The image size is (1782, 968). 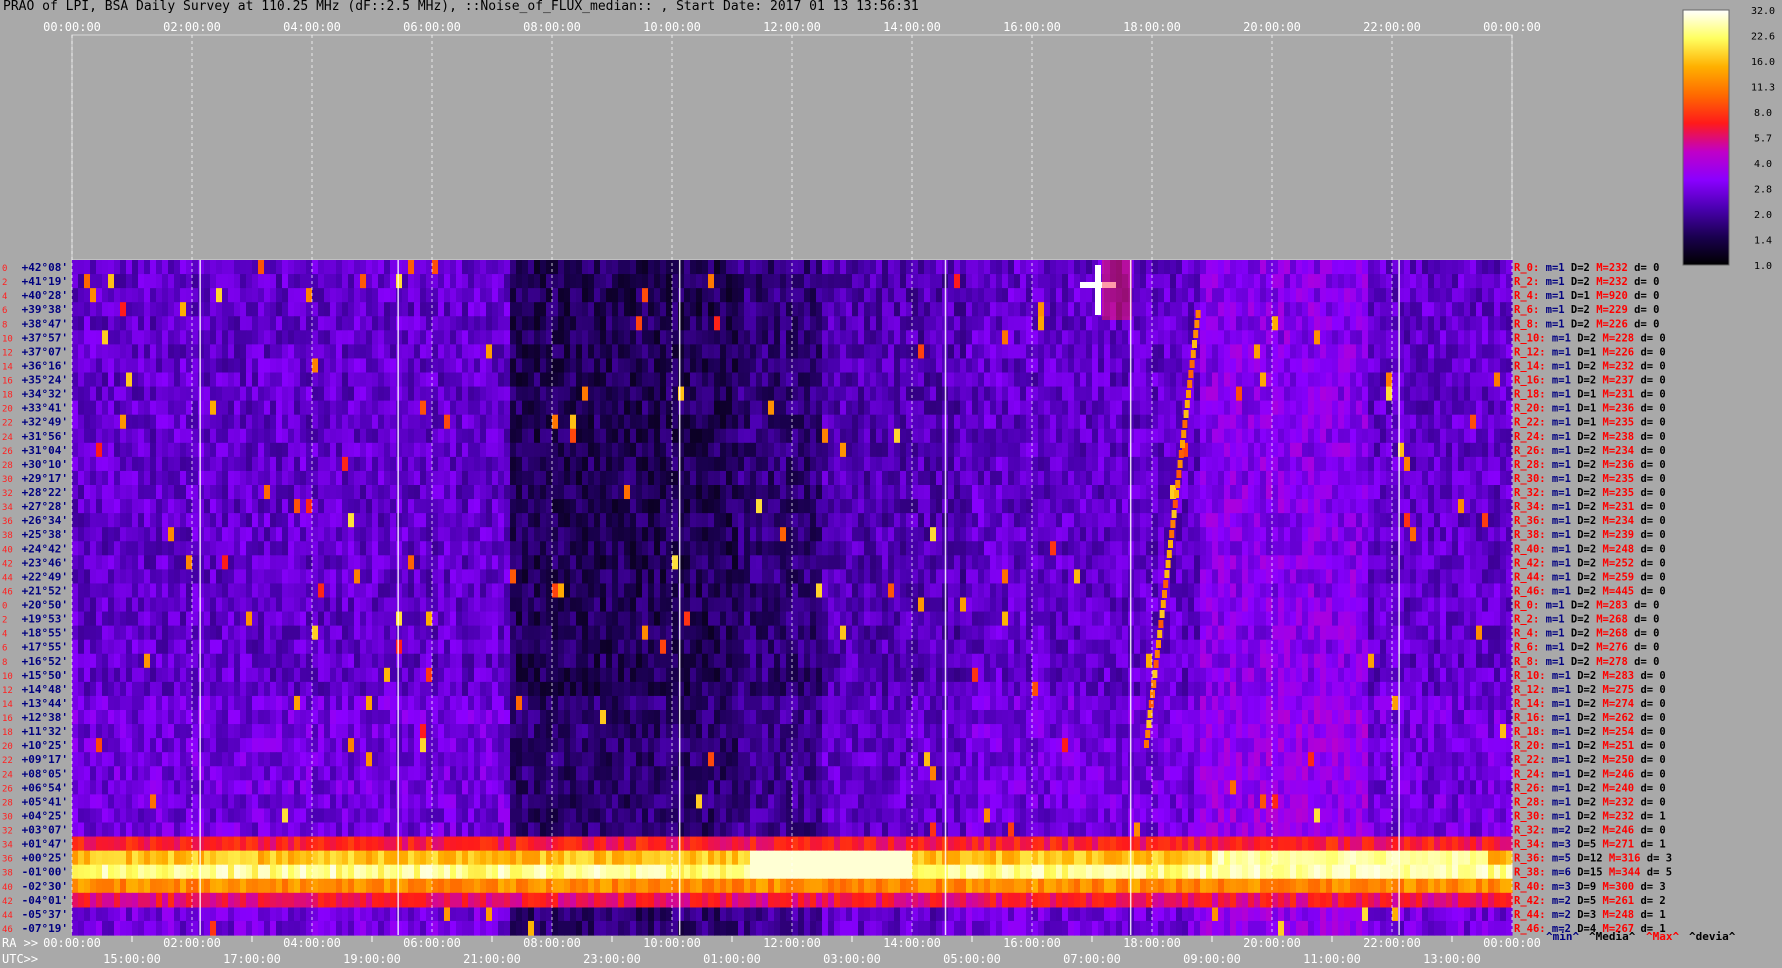 I want to click on bright-source-halo, so click(x=1117, y=290).